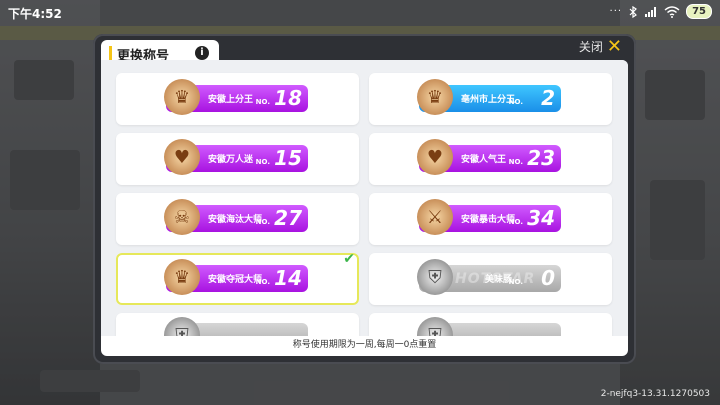 This screenshot has width=720, height=405. I want to click on close-label: 关闭, so click(590, 47).